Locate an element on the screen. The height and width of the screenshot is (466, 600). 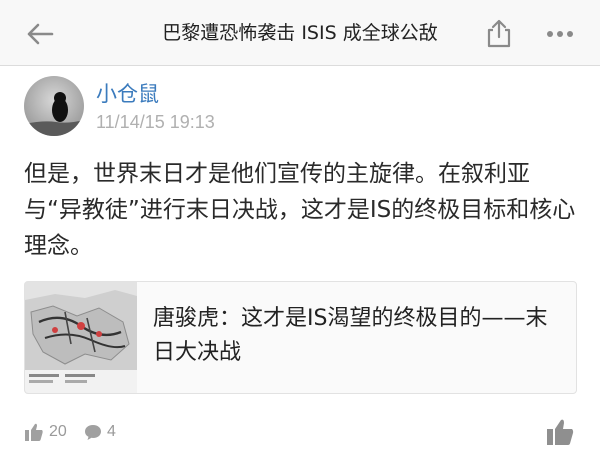
comment-button: 4 is located at coordinates (100, 432).